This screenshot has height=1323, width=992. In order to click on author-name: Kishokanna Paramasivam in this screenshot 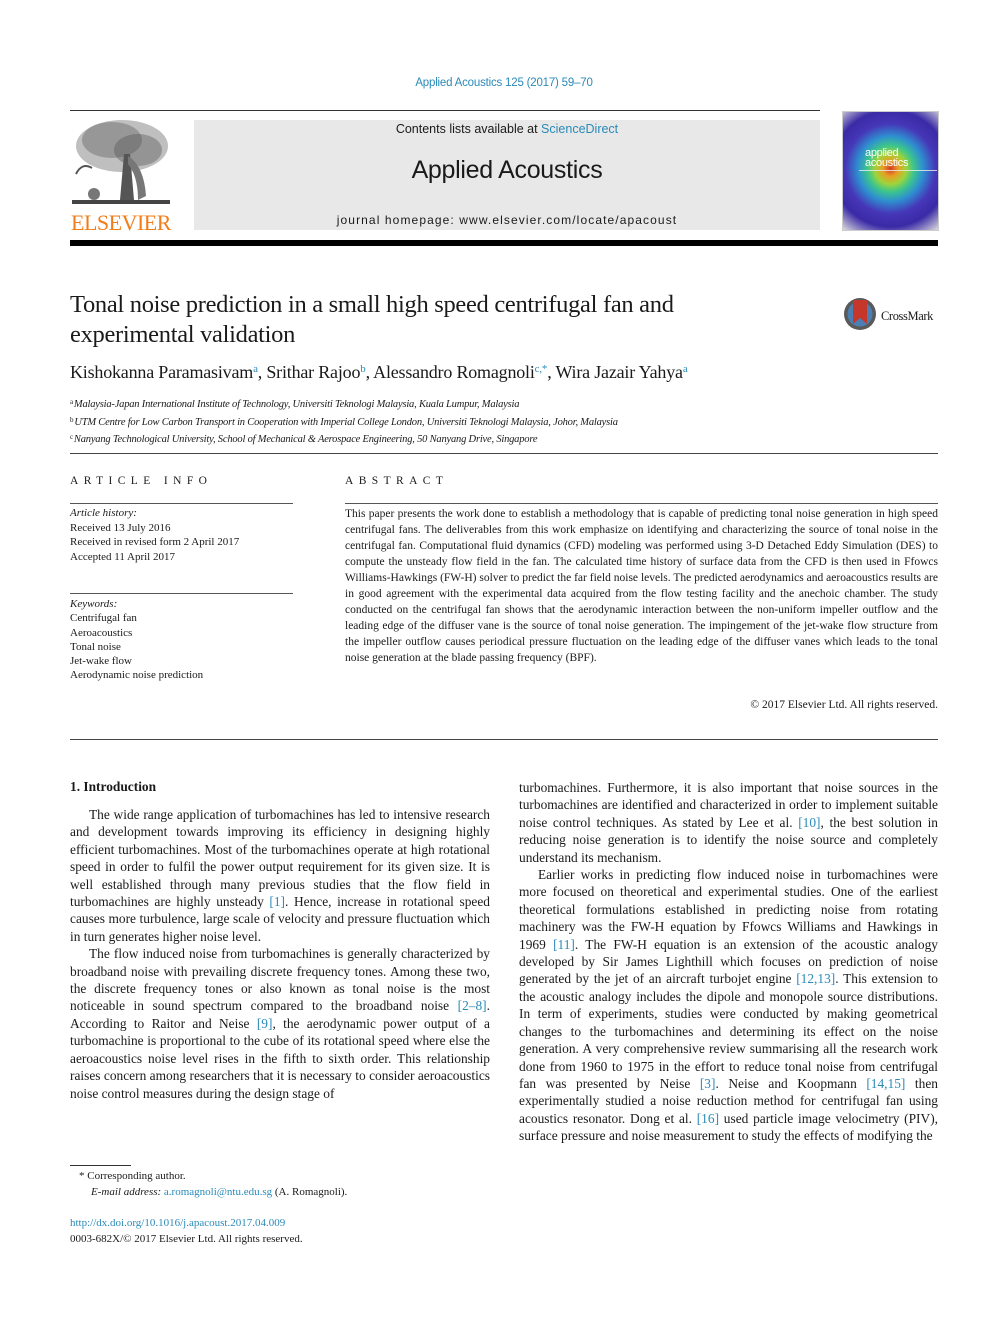, I will do `click(161, 372)`.